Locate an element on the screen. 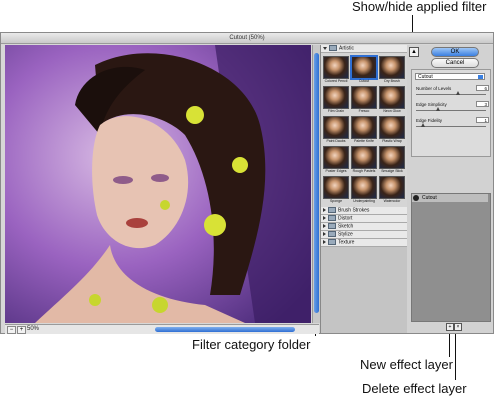 The height and width of the screenshot is (400, 495). filter-thumbnail: Film Grain is located at coordinates (336, 100).